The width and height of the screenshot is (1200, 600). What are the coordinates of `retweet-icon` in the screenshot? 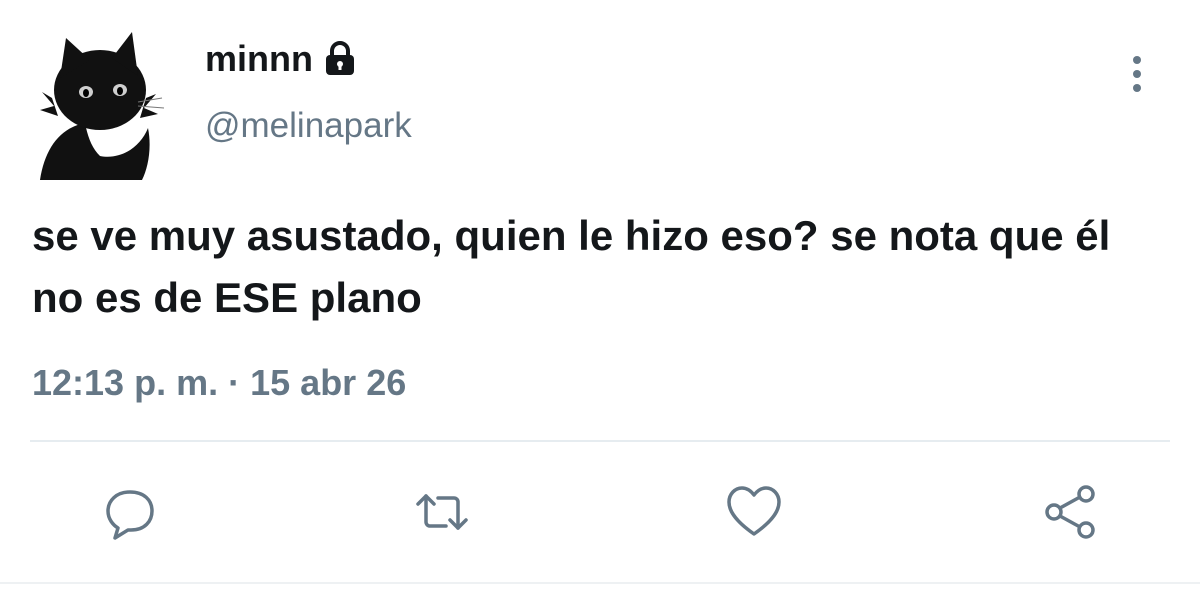 It's located at (442, 512).